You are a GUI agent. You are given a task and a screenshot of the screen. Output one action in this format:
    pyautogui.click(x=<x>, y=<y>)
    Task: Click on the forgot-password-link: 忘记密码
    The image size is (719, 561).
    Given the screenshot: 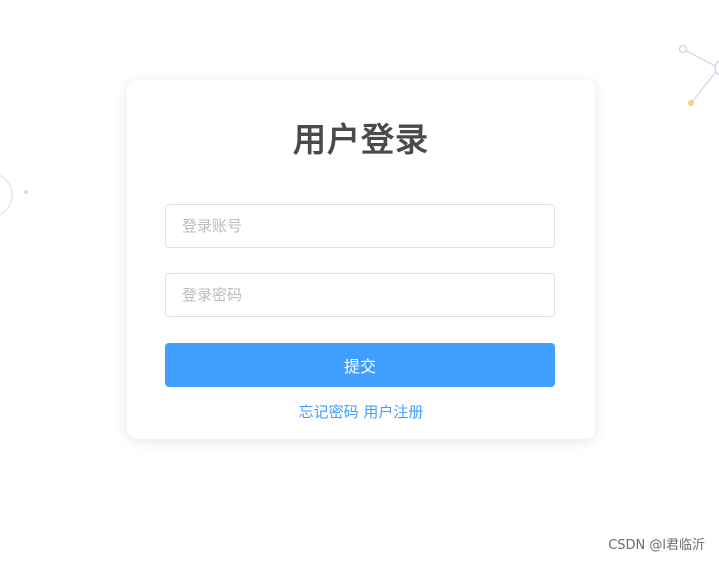 What is the action you would take?
    pyautogui.click(x=329, y=412)
    